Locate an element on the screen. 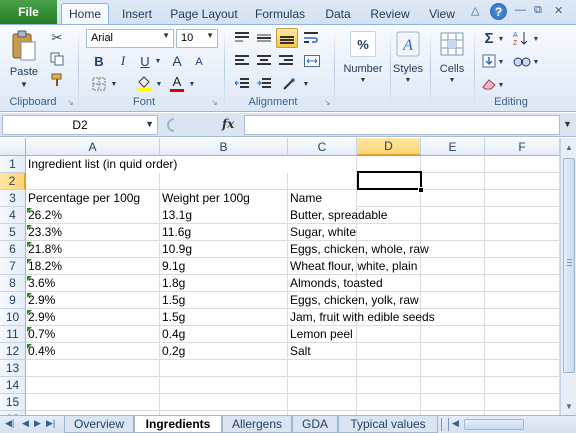  styles-dropdown-icon: ▼ is located at coordinates (408, 80).